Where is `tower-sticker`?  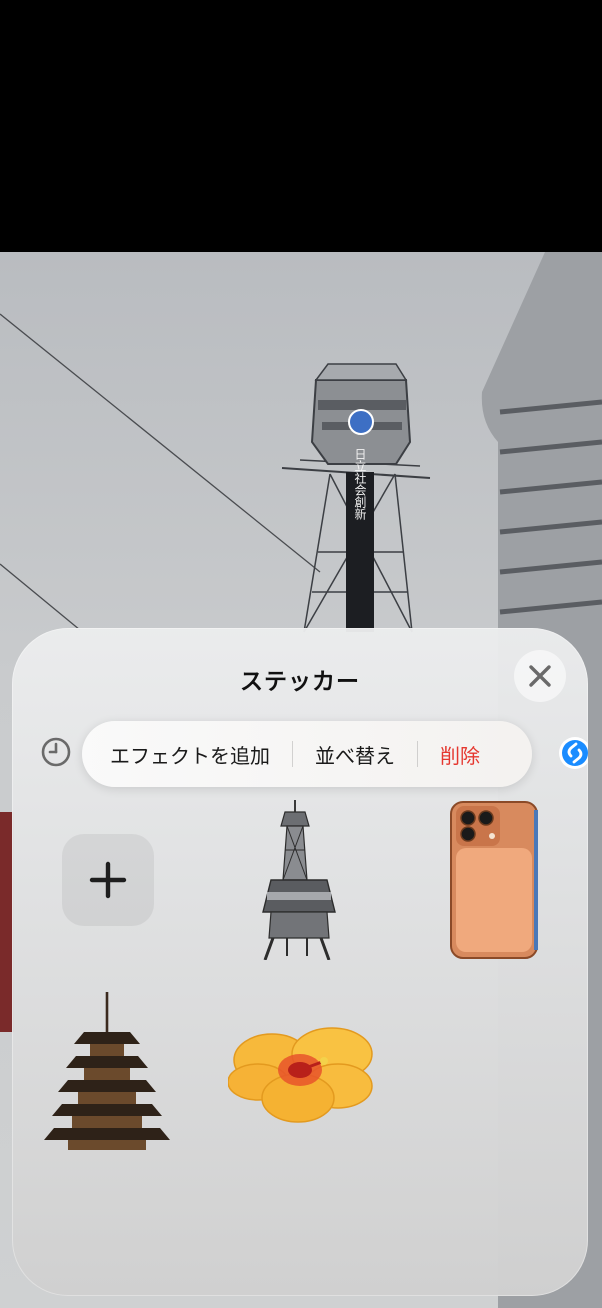 tower-sticker is located at coordinates (302, 880).